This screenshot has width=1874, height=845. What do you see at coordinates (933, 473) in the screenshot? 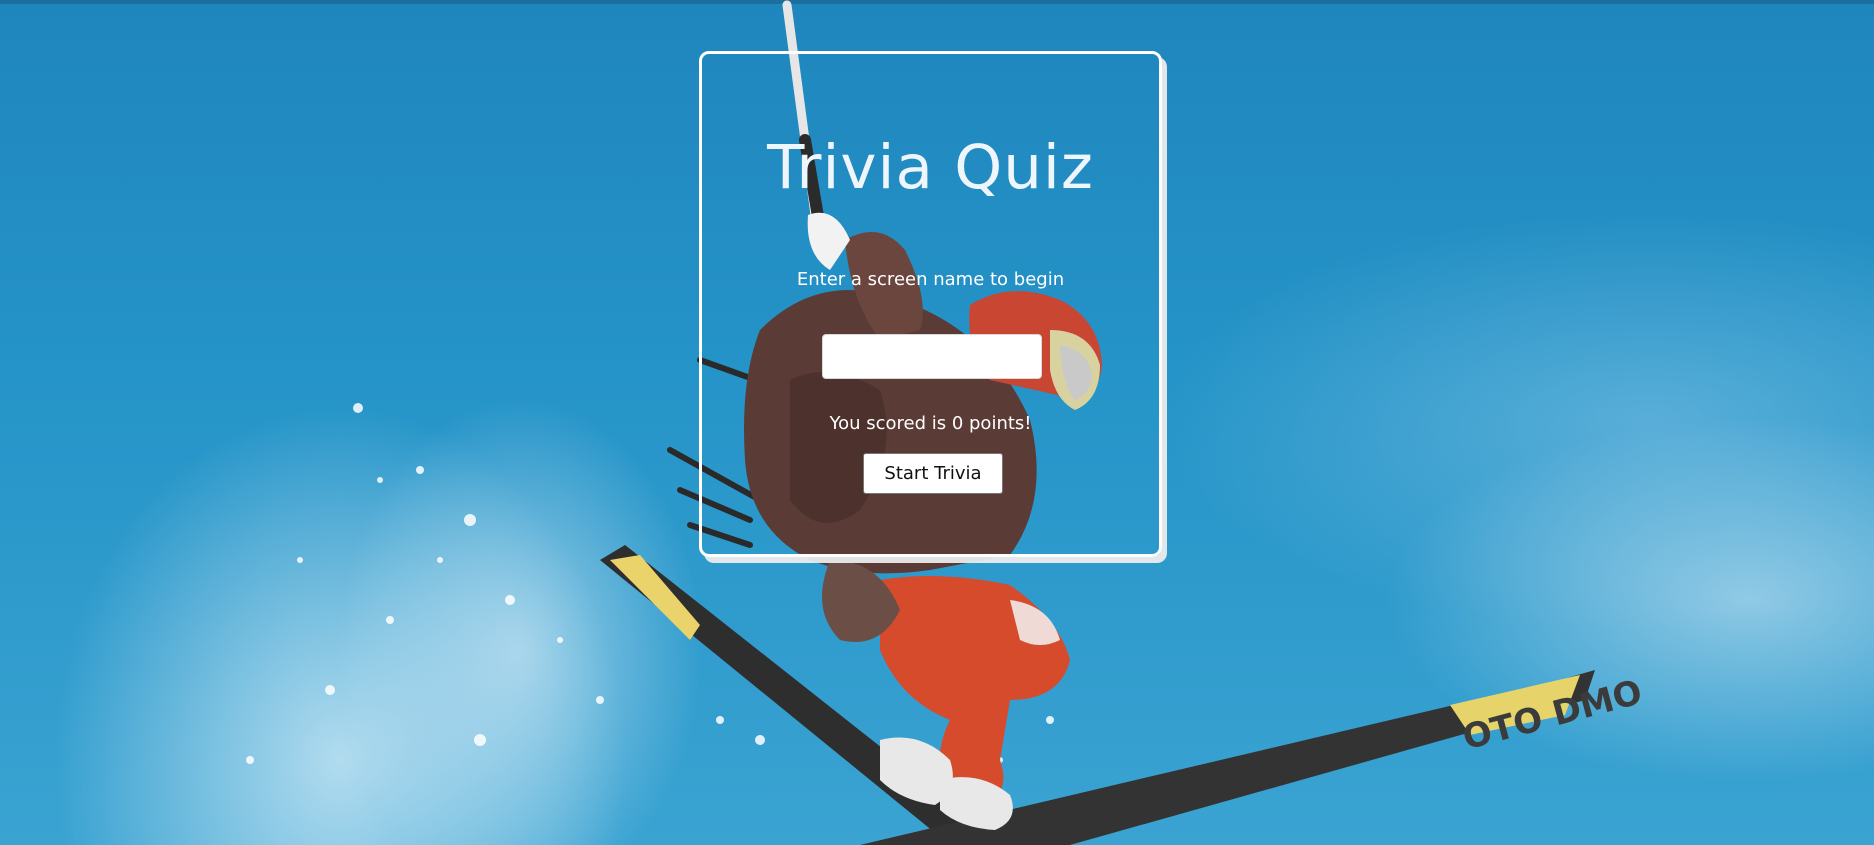
I see `start-trivia-button: Start Trivia` at bounding box center [933, 473].